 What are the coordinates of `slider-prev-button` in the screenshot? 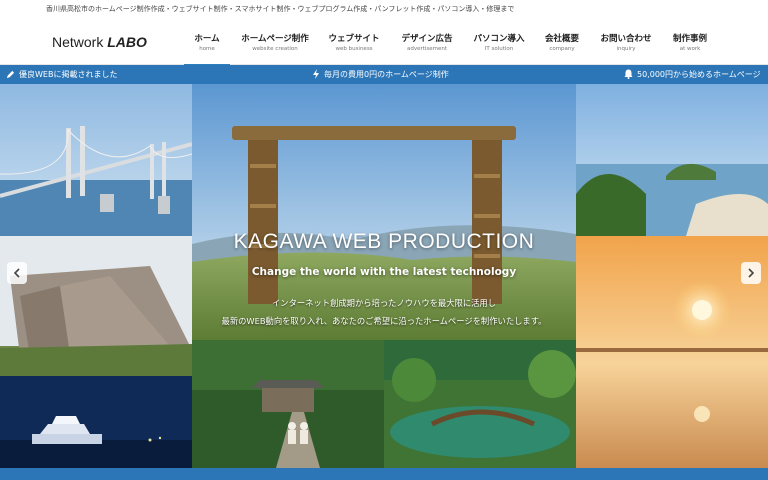 It's located at (17, 273).